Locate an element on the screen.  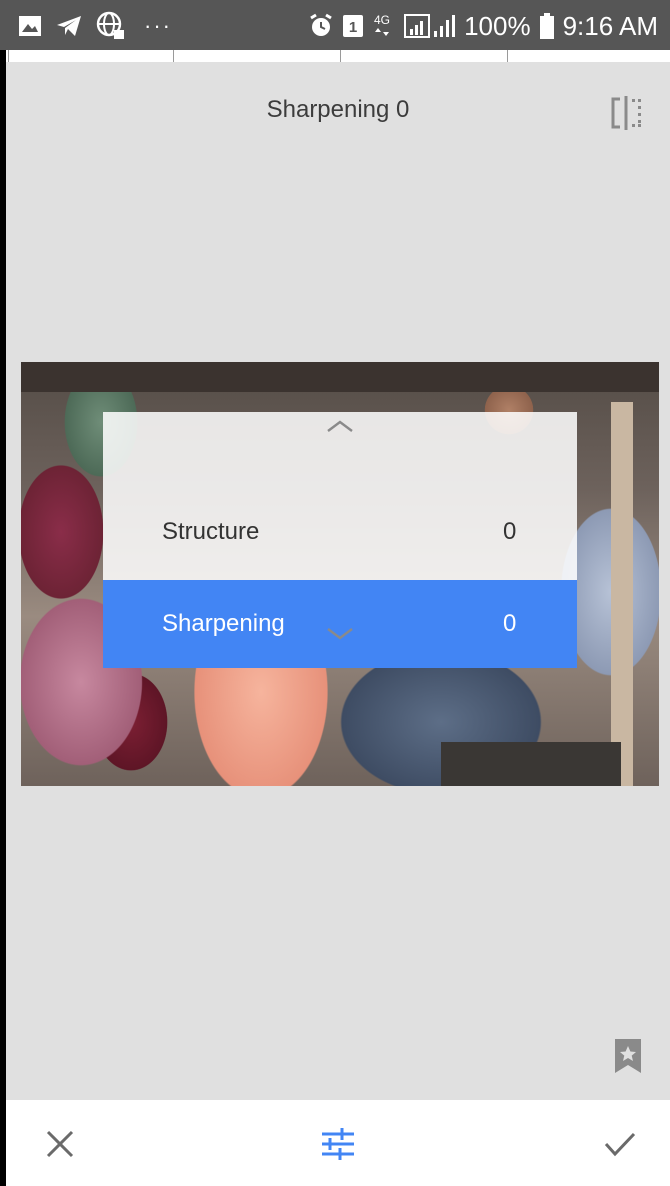
alarm-icon is located at coordinates (321, 24).